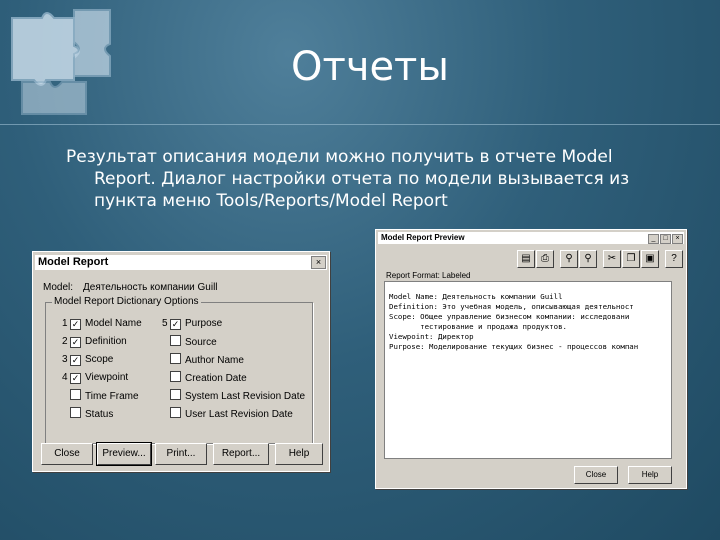  What do you see at coordinates (204, 323) in the screenshot?
I see `option-label: Purpose` at bounding box center [204, 323].